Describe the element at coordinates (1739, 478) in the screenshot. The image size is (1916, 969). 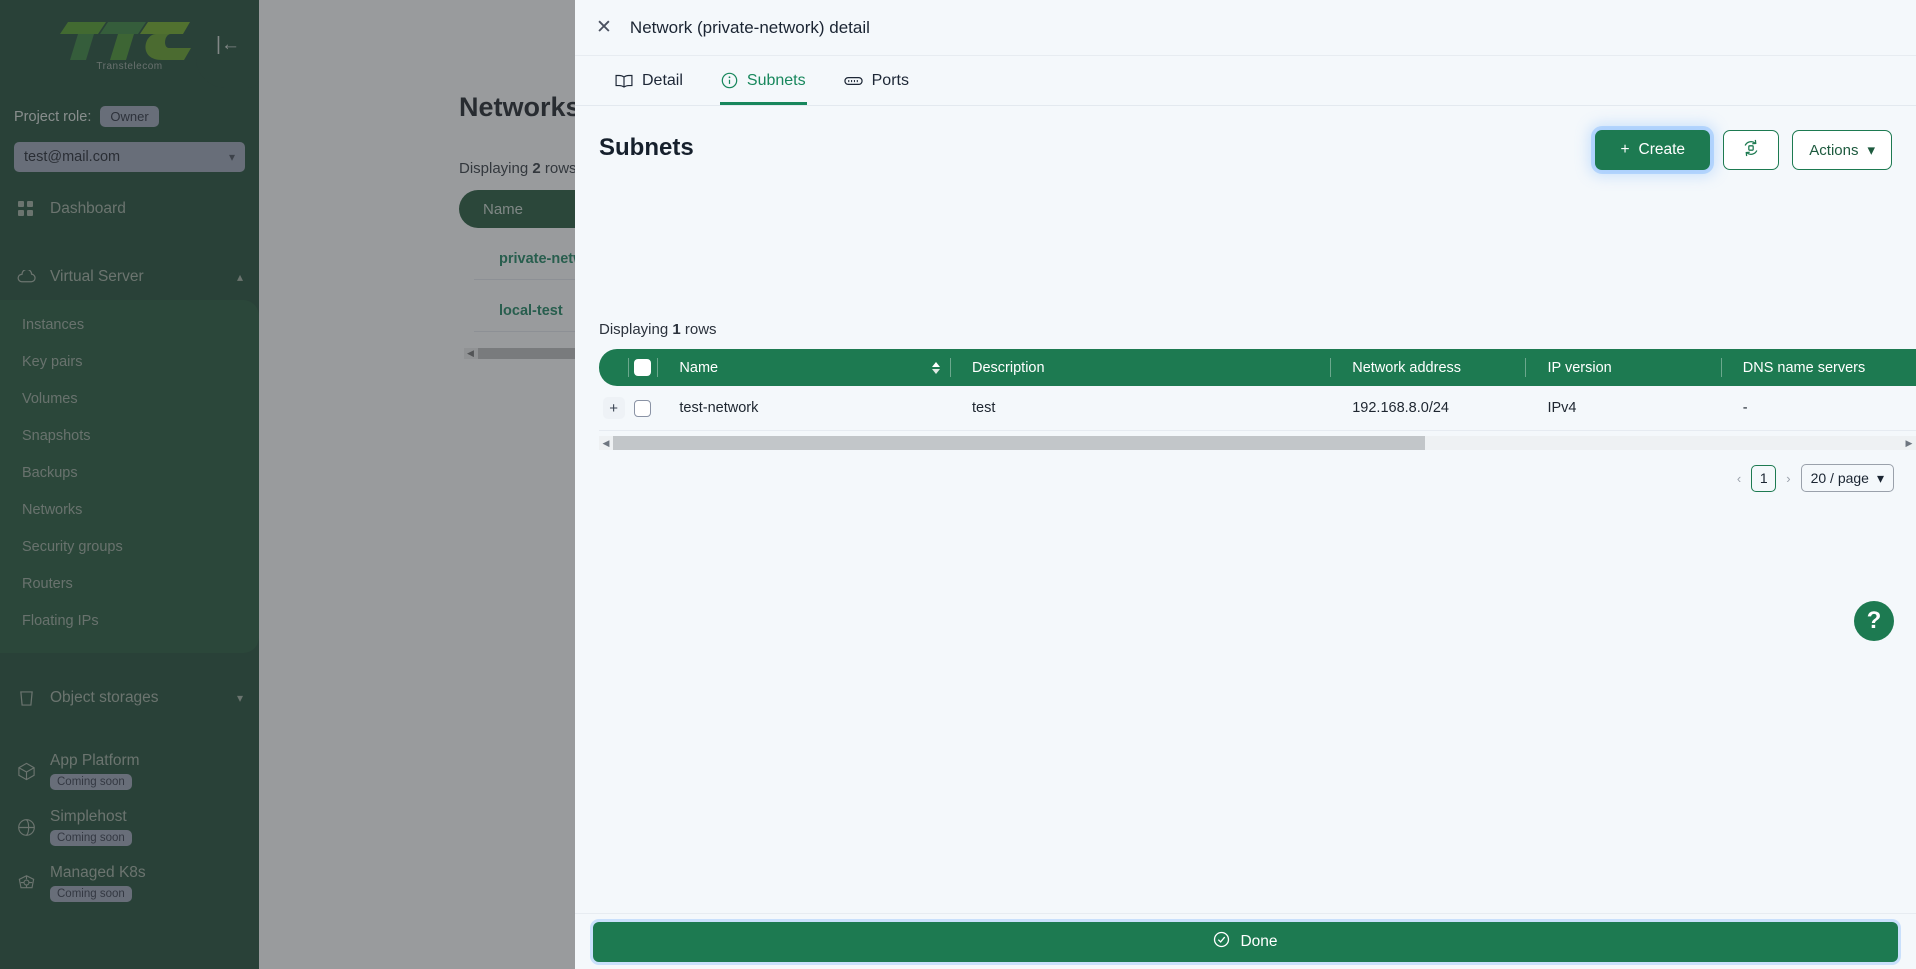
I see `chevron-left-icon: ‹` at that location.